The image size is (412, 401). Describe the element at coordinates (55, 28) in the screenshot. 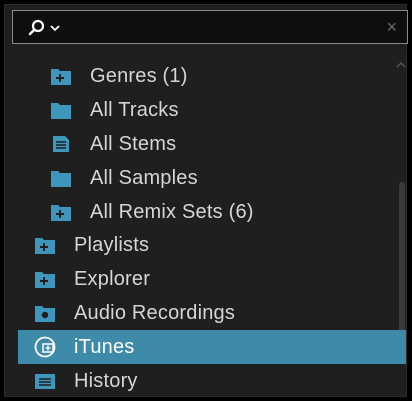

I see `chevron-down-icon` at that location.